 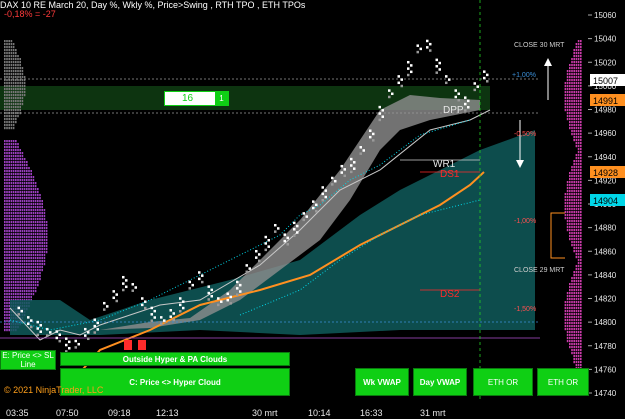 I want to click on counter-widget: 16 1, so click(x=196, y=98).